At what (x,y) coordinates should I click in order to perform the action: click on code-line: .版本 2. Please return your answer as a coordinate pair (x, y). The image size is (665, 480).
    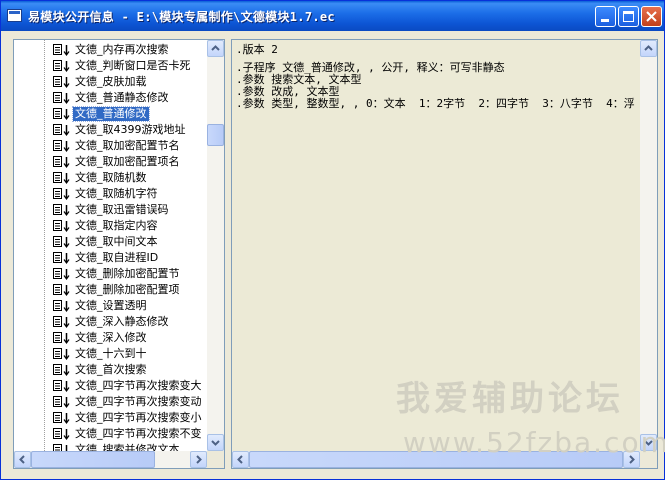
    Looking at the image, I should click on (257, 49).